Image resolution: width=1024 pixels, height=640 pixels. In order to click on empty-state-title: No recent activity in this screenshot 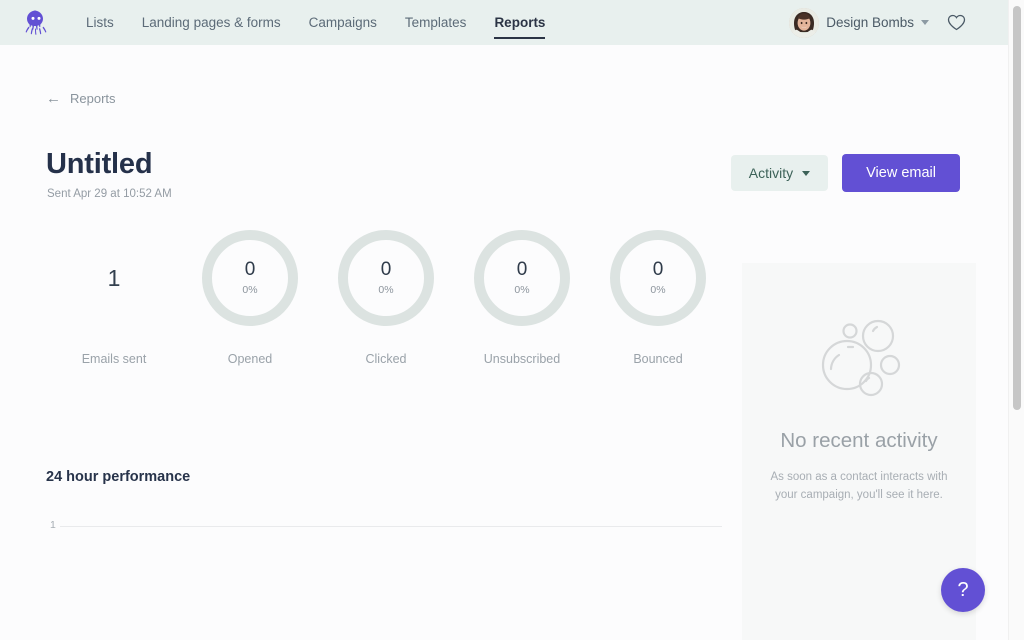, I will do `click(859, 440)`.